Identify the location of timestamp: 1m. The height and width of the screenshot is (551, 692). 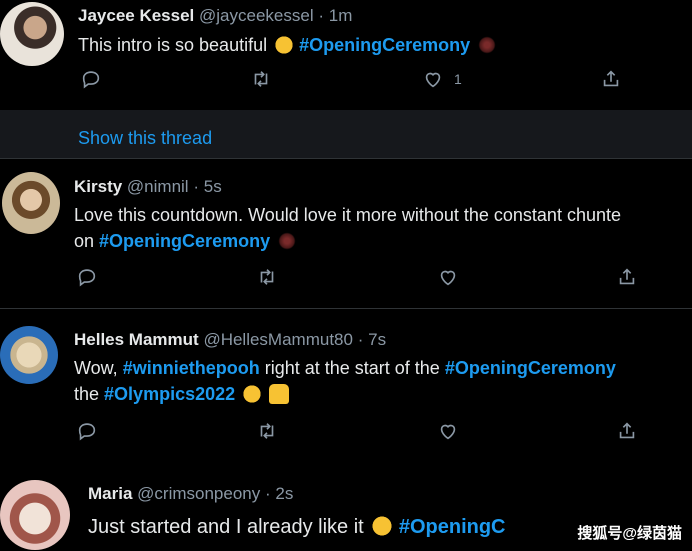
(341, 15).